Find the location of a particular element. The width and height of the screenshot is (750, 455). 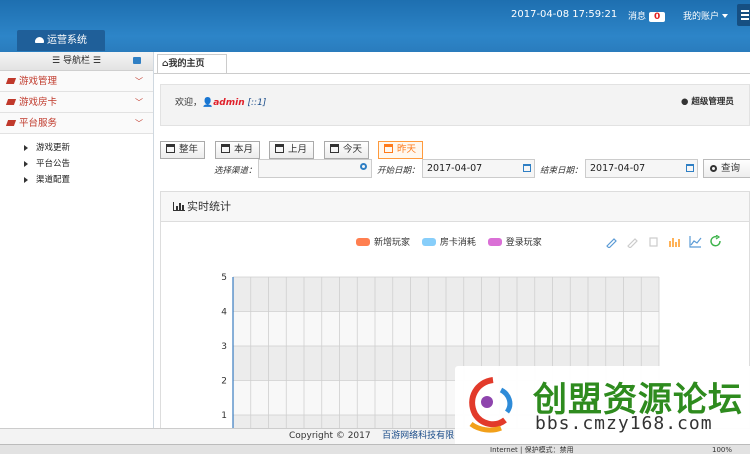

sidebar-item-label: 平台公告 is located at coordinates (53, 164).